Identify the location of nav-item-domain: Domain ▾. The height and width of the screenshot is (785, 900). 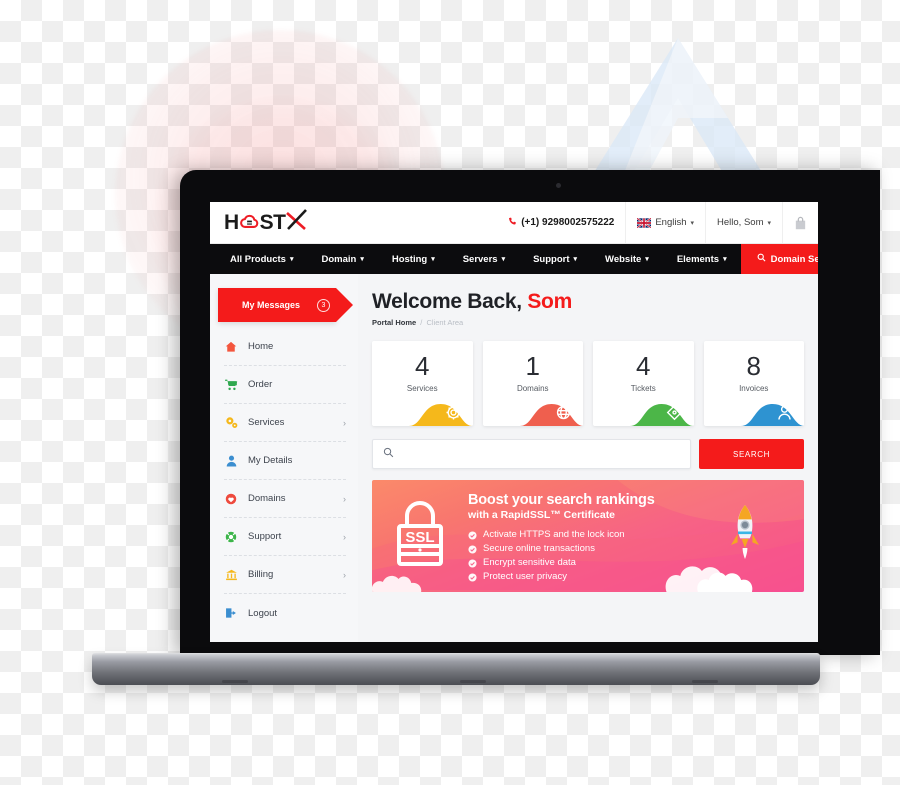
(342, 259).